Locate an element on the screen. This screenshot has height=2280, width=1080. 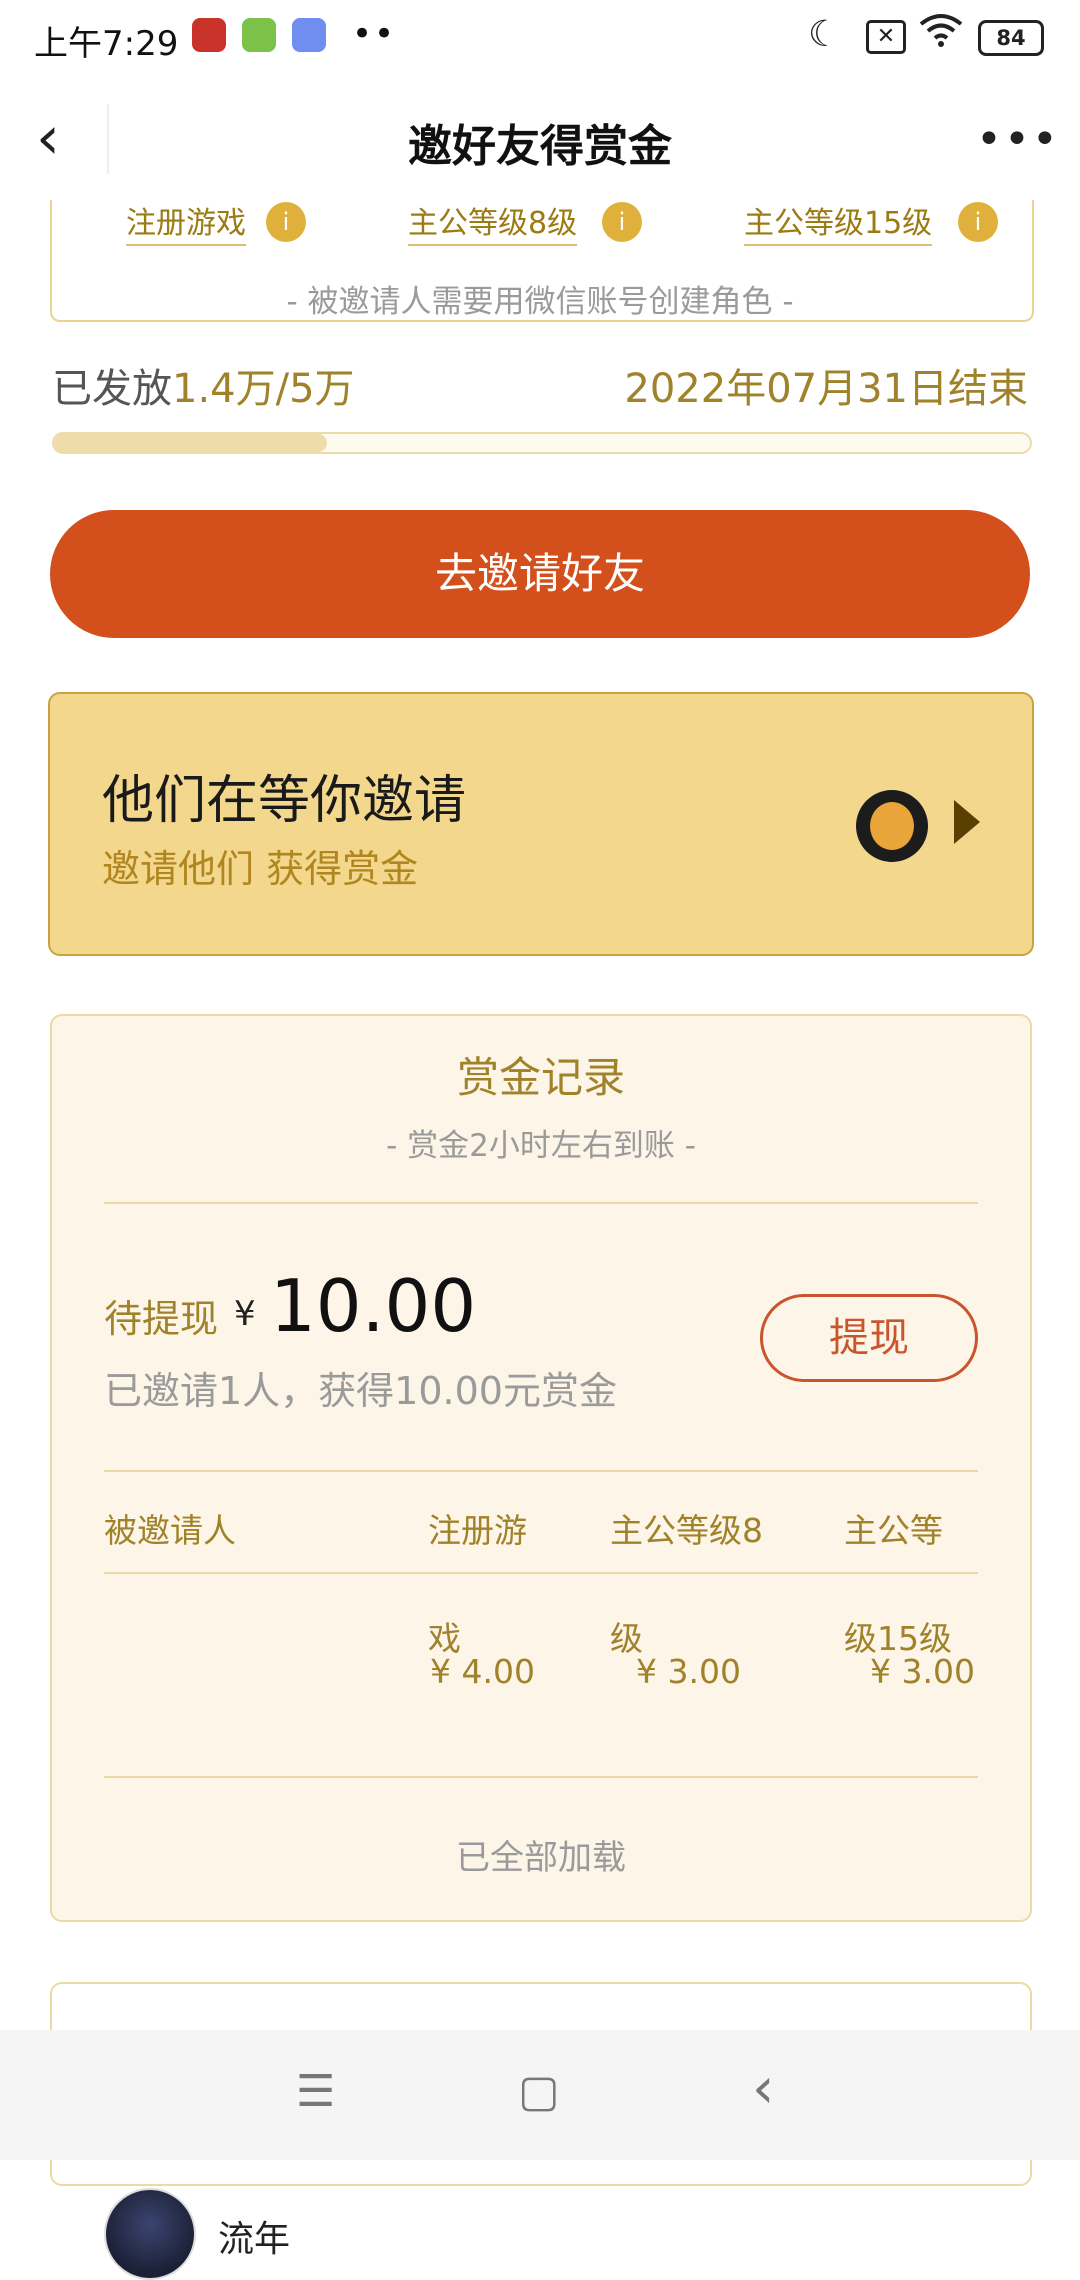
all-loaded-text: 已全部加载 is located at coordinates (541, 1858).